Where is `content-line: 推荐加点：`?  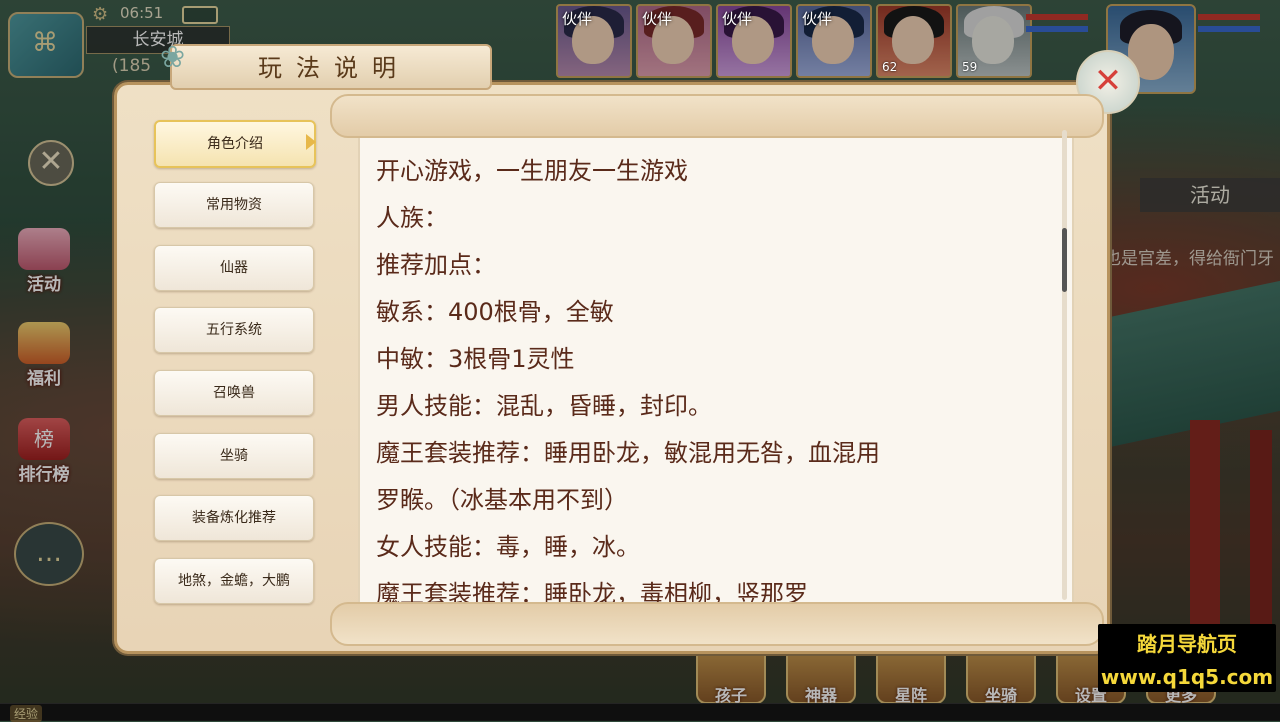
content-line: 推荐加点： is located at coordinates (436, 265).